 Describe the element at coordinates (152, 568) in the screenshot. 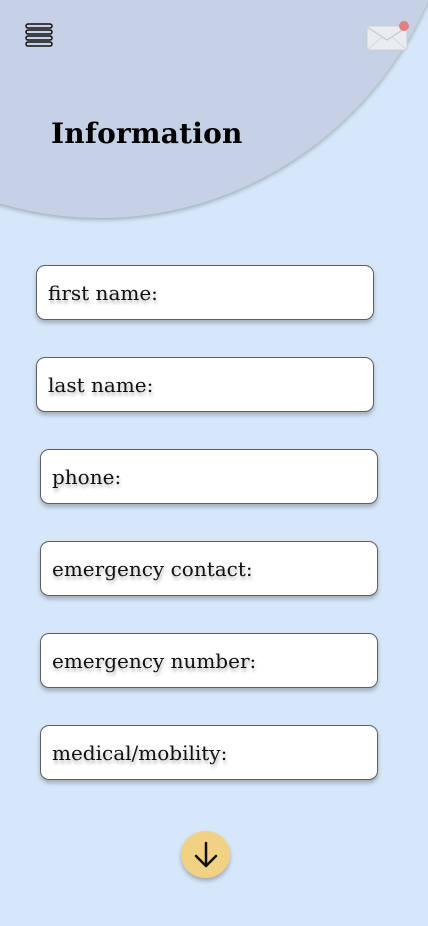

I see `emergency-contact-label: emergency contact:` at that location.